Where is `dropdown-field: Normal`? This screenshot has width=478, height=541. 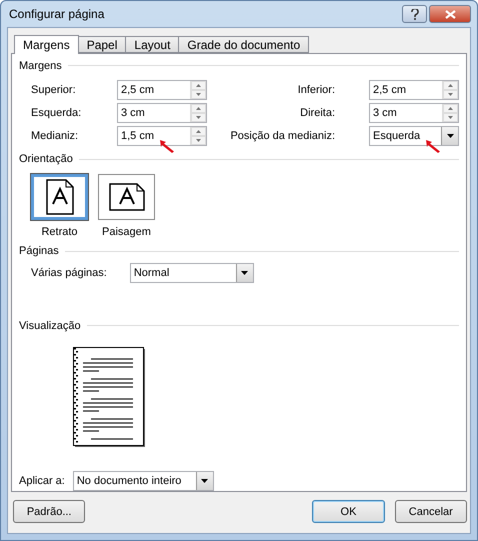
dropdown-field: Normal is located at coordinates (192, 272).